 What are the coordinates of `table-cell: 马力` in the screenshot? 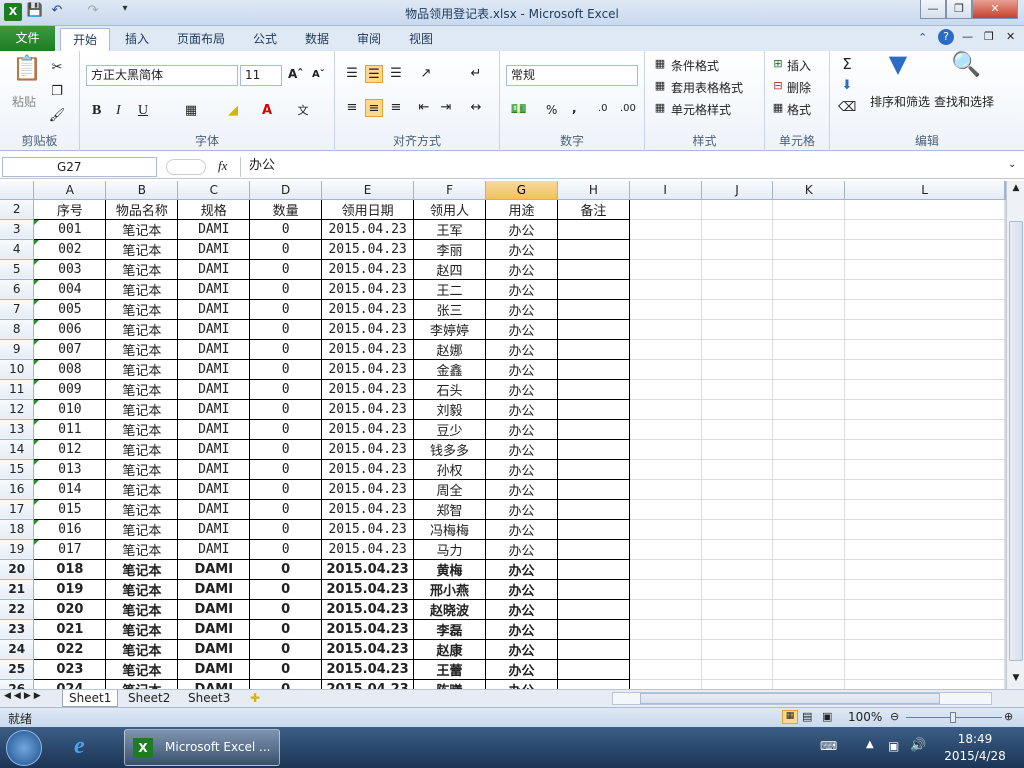 It's located at (449, 549).